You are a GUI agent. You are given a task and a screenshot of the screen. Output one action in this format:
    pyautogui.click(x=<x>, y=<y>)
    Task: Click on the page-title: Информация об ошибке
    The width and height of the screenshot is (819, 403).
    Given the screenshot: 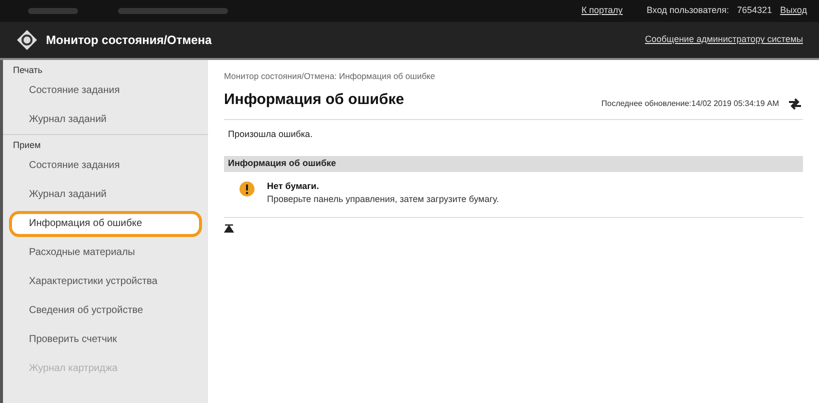 What is the action you would take?
    pyautogui.click(x=314, y=100)
    